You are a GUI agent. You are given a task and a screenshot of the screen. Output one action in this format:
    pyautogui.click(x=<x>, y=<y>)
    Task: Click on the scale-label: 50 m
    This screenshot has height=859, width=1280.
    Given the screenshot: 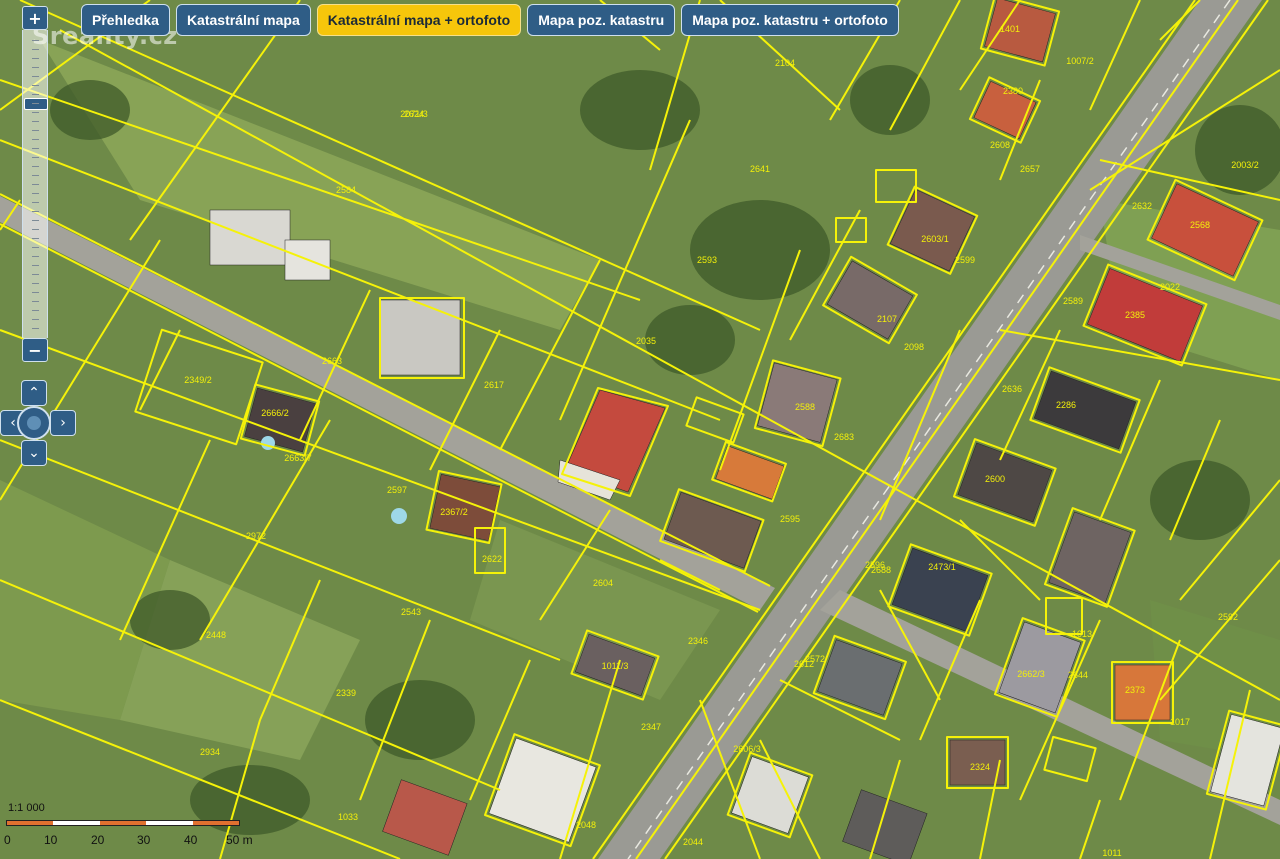 What is the action you would take?
    pyautogui.click(x=239, y=840)
    